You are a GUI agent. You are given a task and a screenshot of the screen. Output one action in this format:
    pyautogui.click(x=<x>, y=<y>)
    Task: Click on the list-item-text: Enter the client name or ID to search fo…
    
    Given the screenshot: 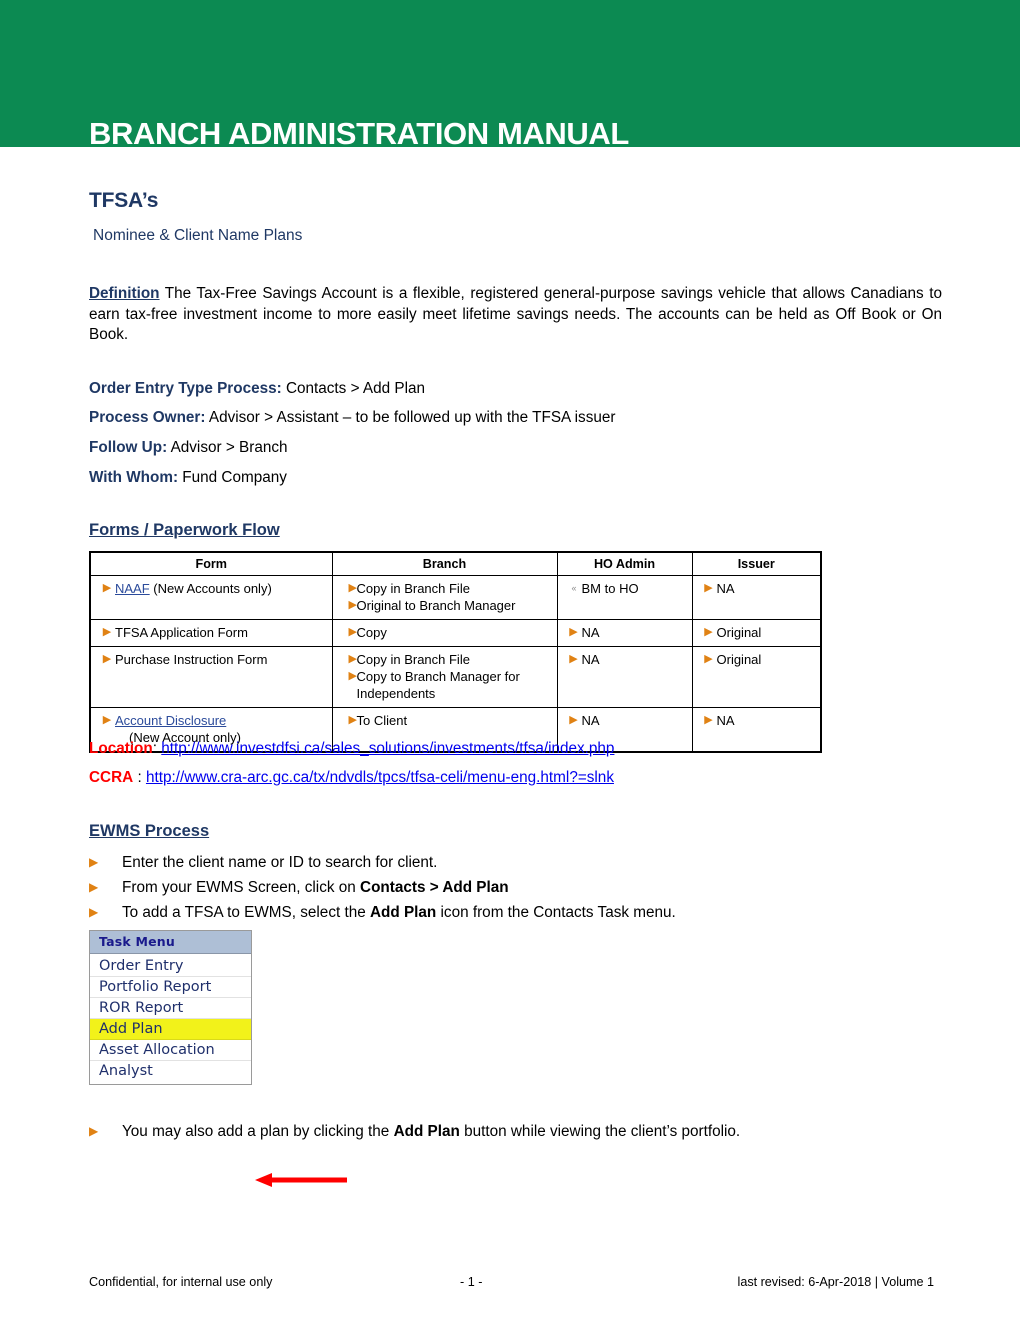 What is the action you would take?
    pyautogui.click(x=399, y=862)
    